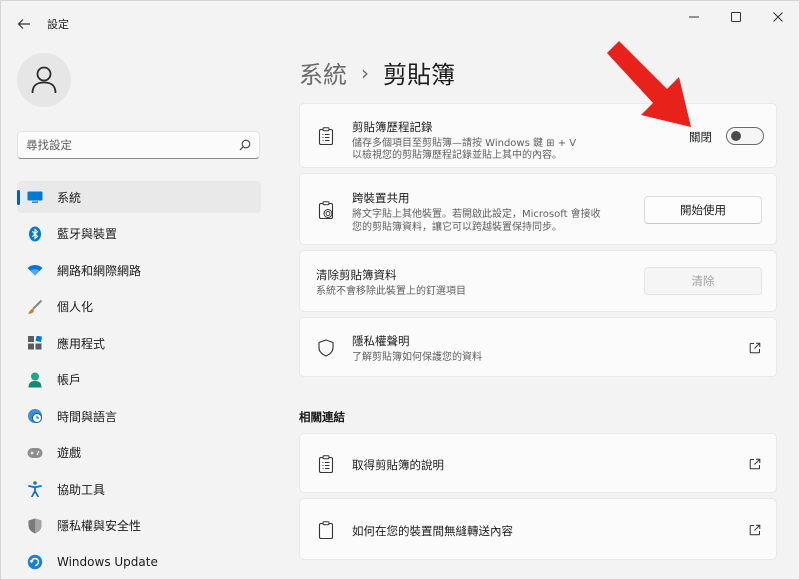  What do you see at coordinates (381, 341) in the screenshot?
I see `card-title: 隱私權聲明` at bounding box center [381, 341].